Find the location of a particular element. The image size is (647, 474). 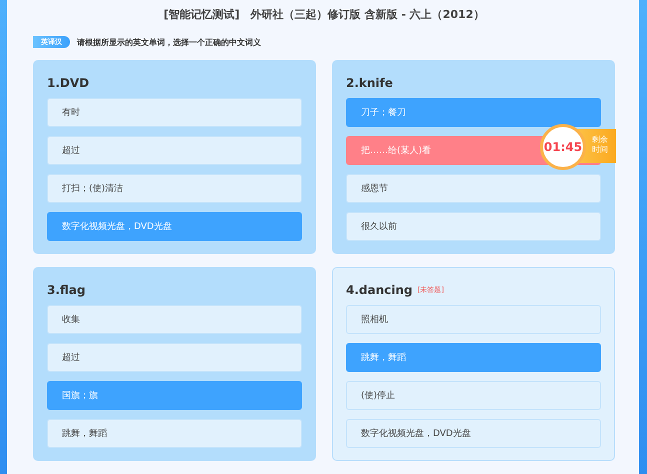

question-word: 4.dancing is located at coordinates (379, 290).